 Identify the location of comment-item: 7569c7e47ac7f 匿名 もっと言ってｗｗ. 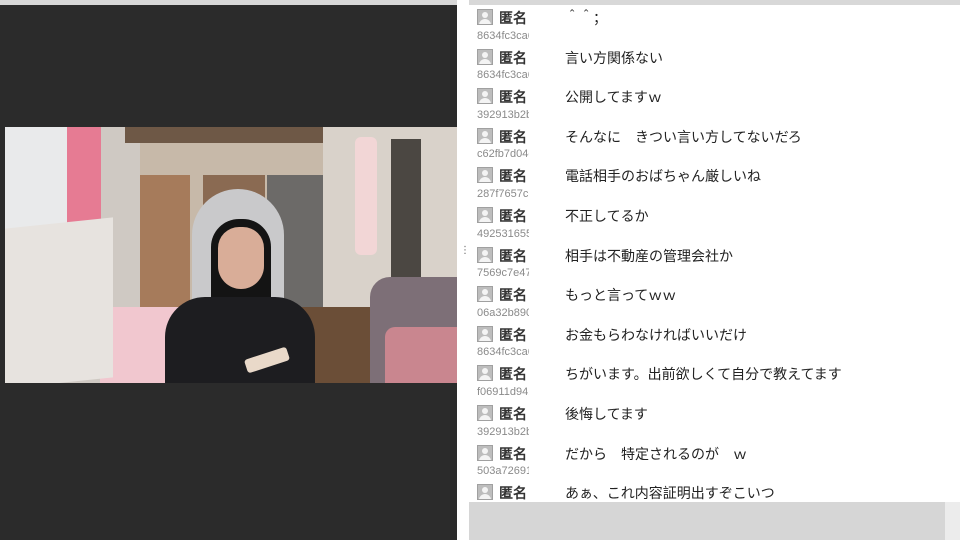
(714, 287).